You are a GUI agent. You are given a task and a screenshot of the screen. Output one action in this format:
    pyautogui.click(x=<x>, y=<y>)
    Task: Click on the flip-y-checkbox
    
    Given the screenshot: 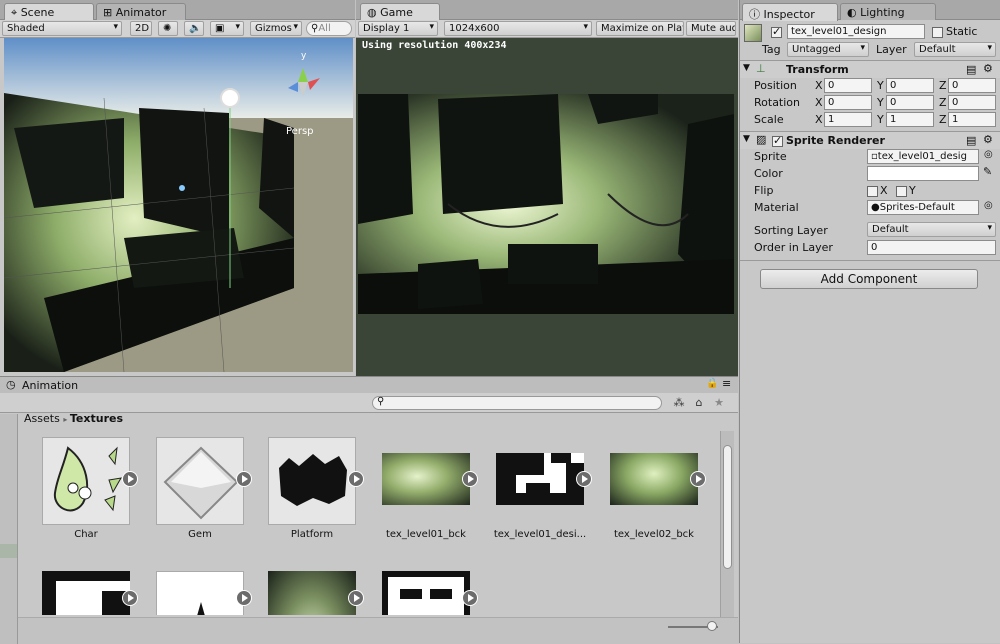 What is the action you would take?
    pyautogui.click(x=901, y=190)
    